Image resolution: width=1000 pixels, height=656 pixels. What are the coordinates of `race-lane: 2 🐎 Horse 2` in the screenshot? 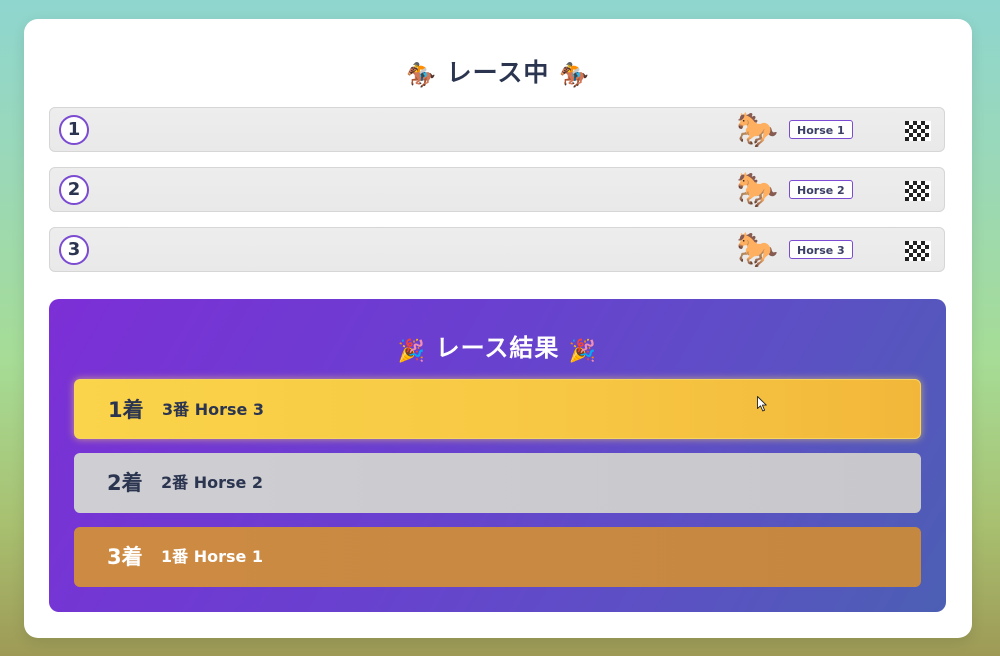 It's located at (497, 189).